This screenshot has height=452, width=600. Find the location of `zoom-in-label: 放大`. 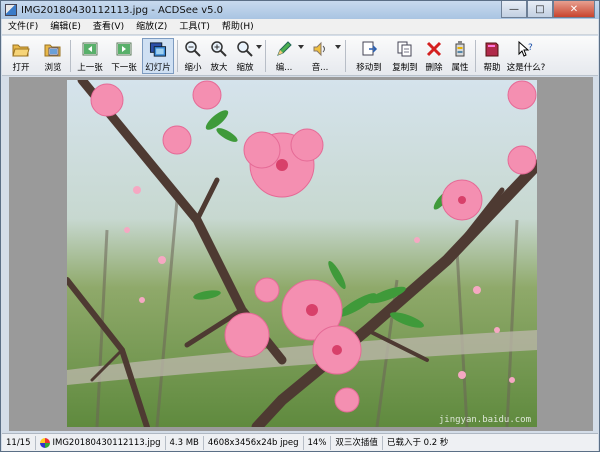

zoom-in-label: 放大 is located at coordinates (219, 68).